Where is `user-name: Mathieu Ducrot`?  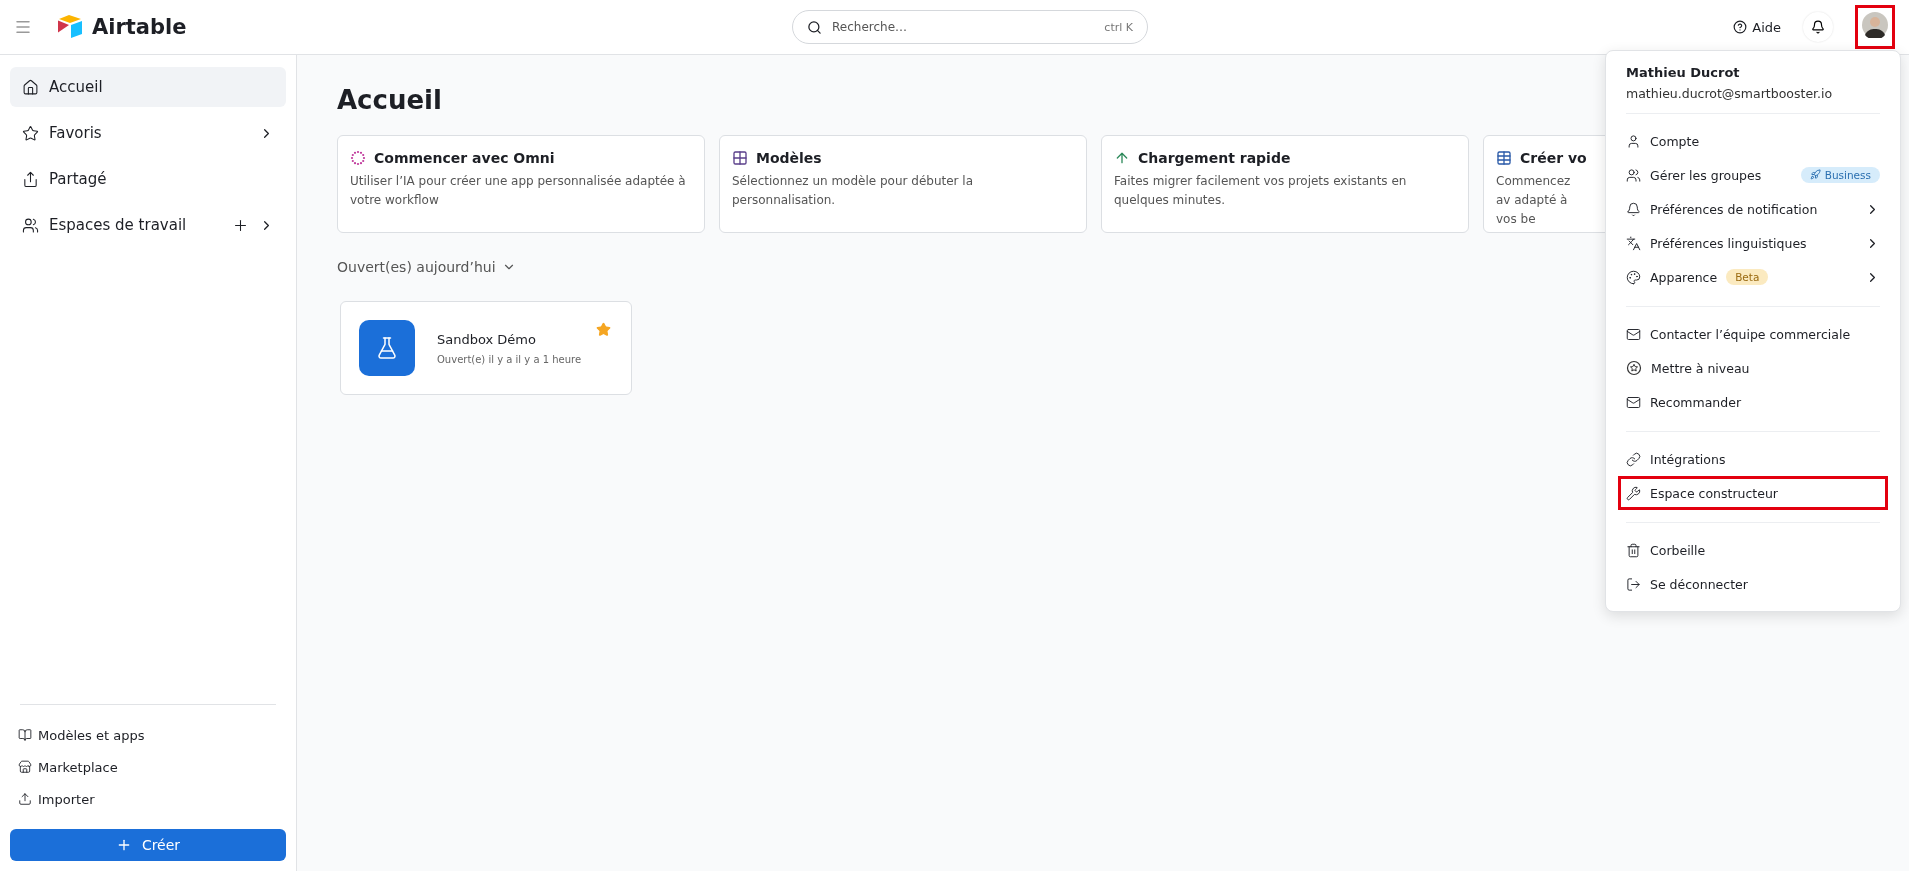 user-name: Mathieu Ducrot is located at coordinates (1683, 72).